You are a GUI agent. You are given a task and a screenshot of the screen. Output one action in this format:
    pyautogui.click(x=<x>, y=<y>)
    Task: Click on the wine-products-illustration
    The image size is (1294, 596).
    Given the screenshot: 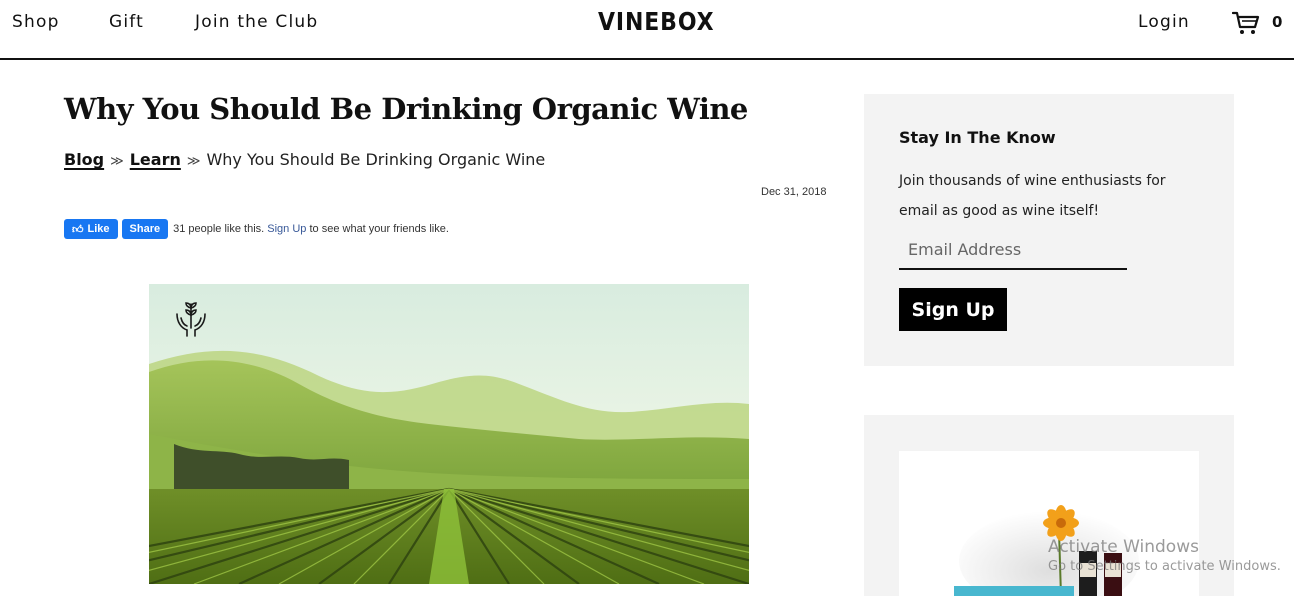 What is the action you would take?
    pyautogui.click(x=1049, y=523)
    